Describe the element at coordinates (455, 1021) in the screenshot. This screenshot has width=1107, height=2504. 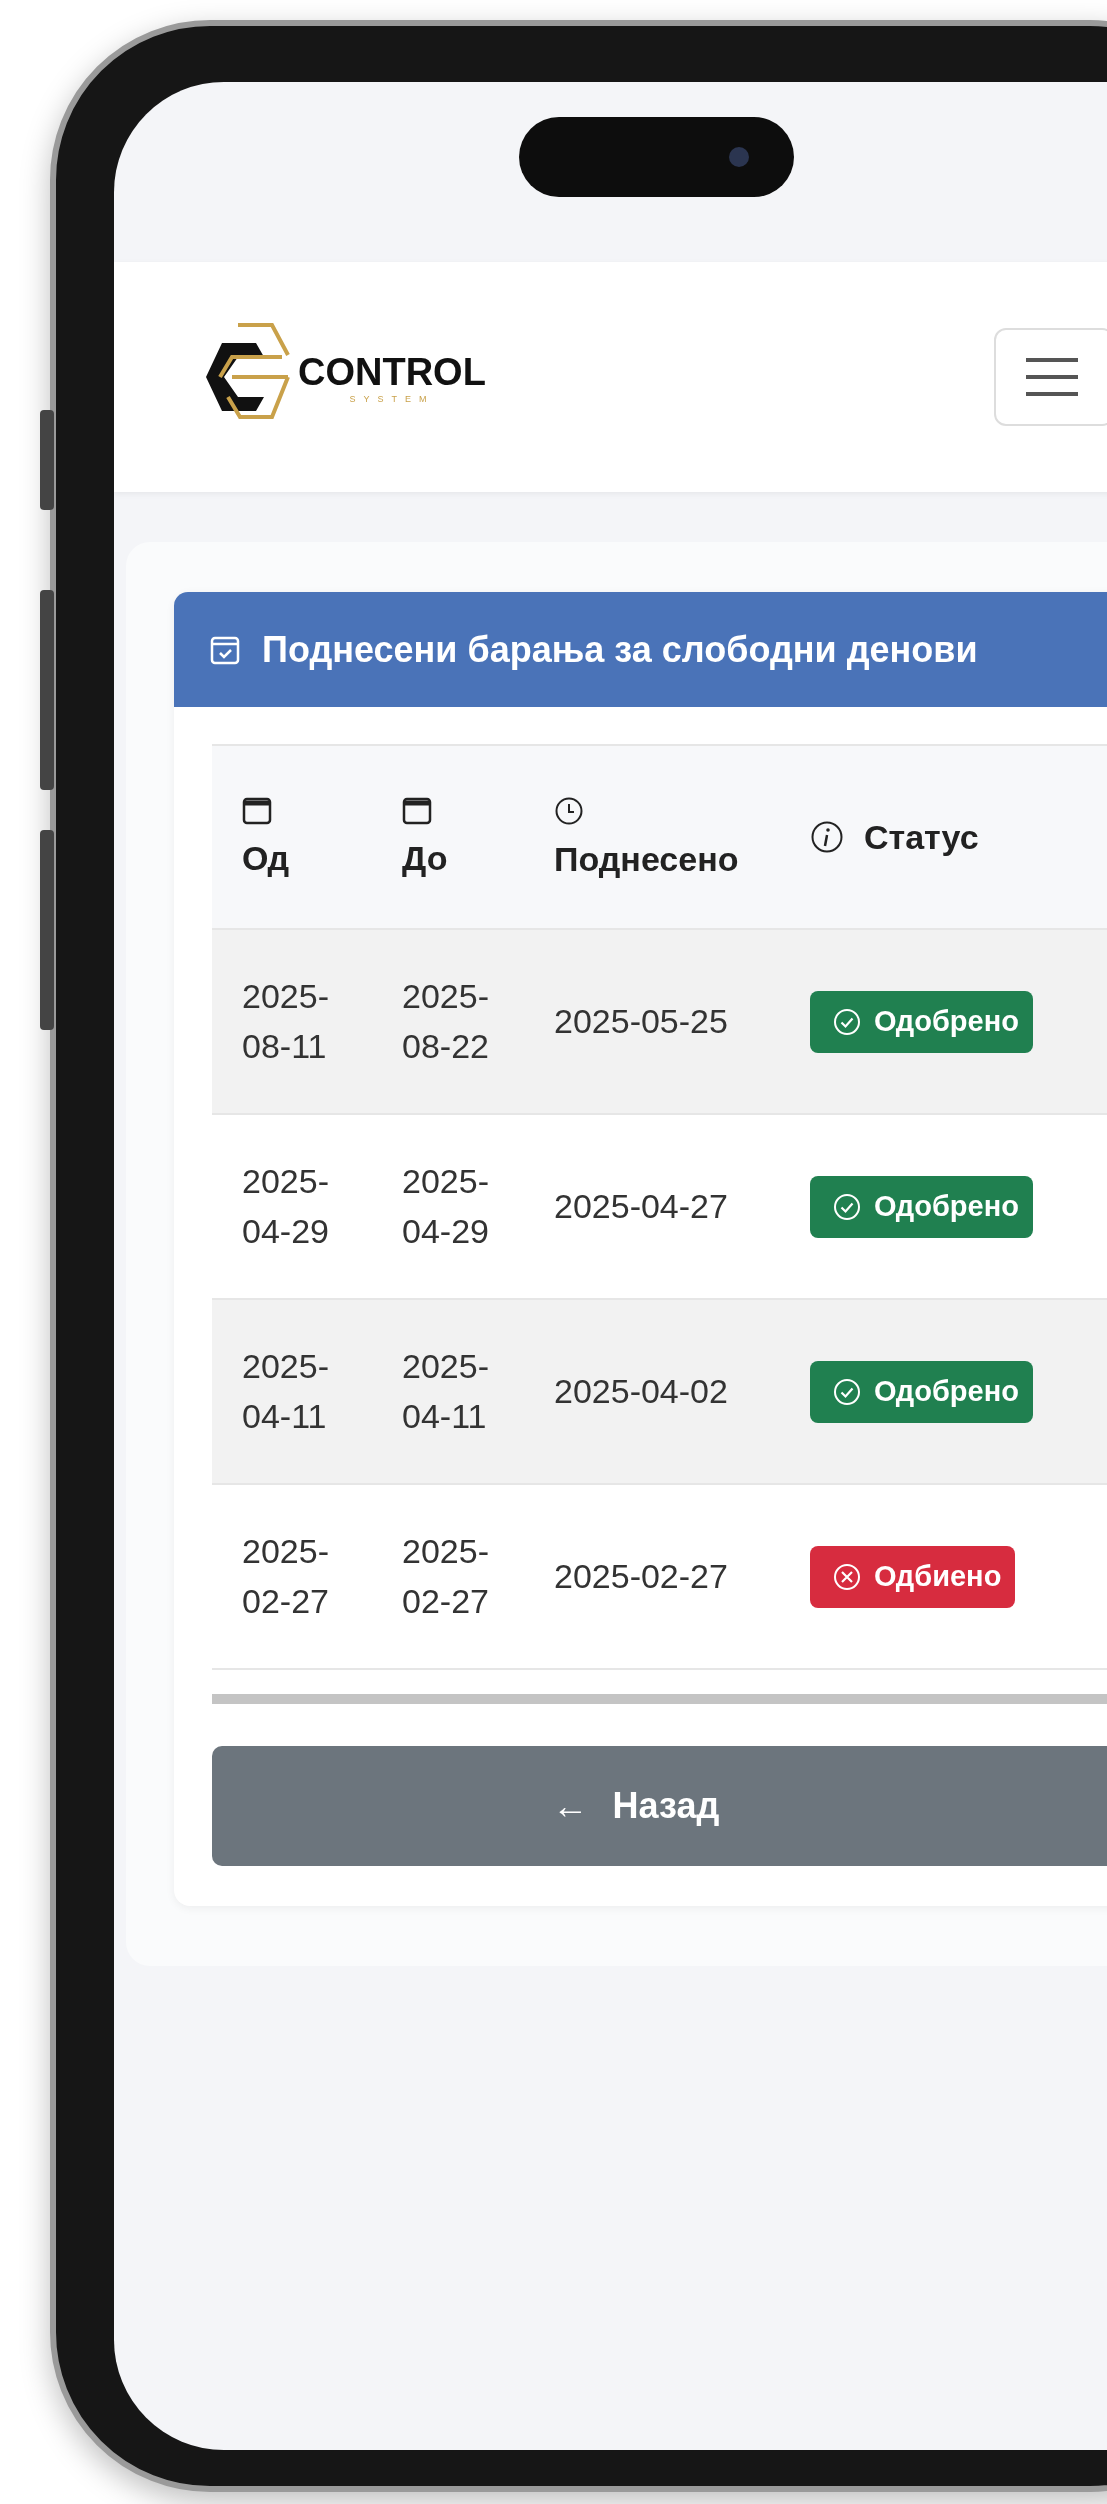
I see `table-cell: 2025- 08-22` at that location.